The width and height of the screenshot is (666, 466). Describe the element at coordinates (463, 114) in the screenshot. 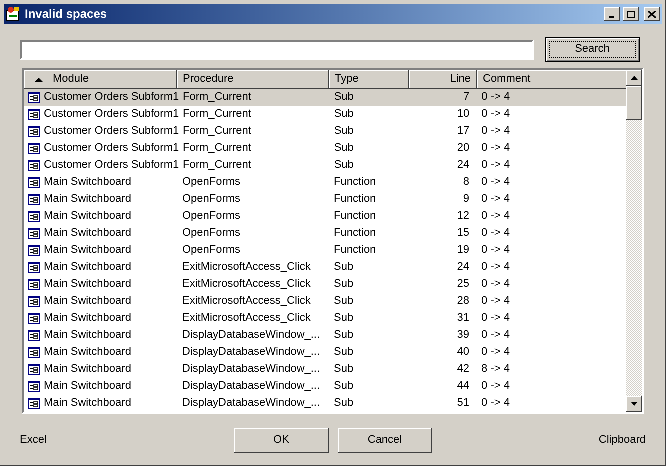

I see `table-cell-text: 10` at that location.